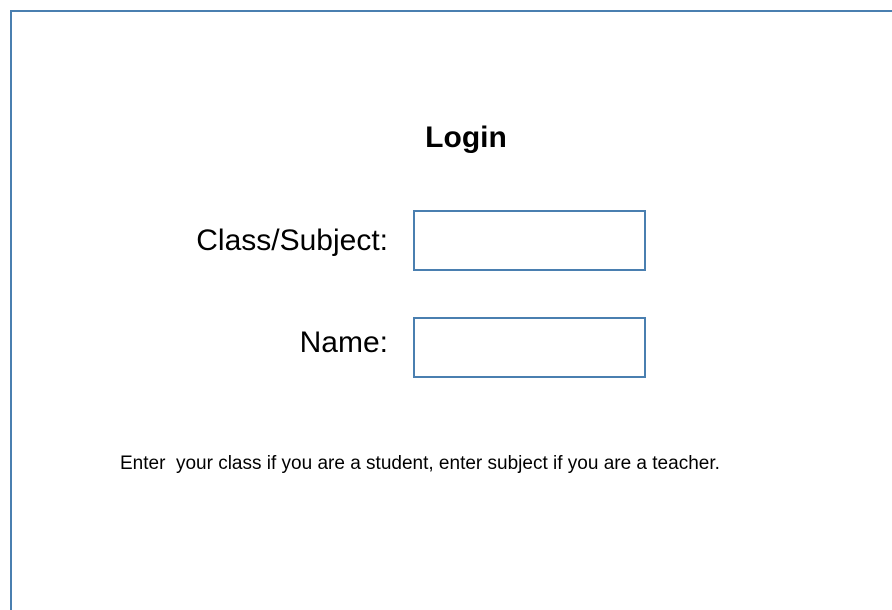 This screenshot has width=892, height=610. I want to click on login-title: Login, so click(466, 137).